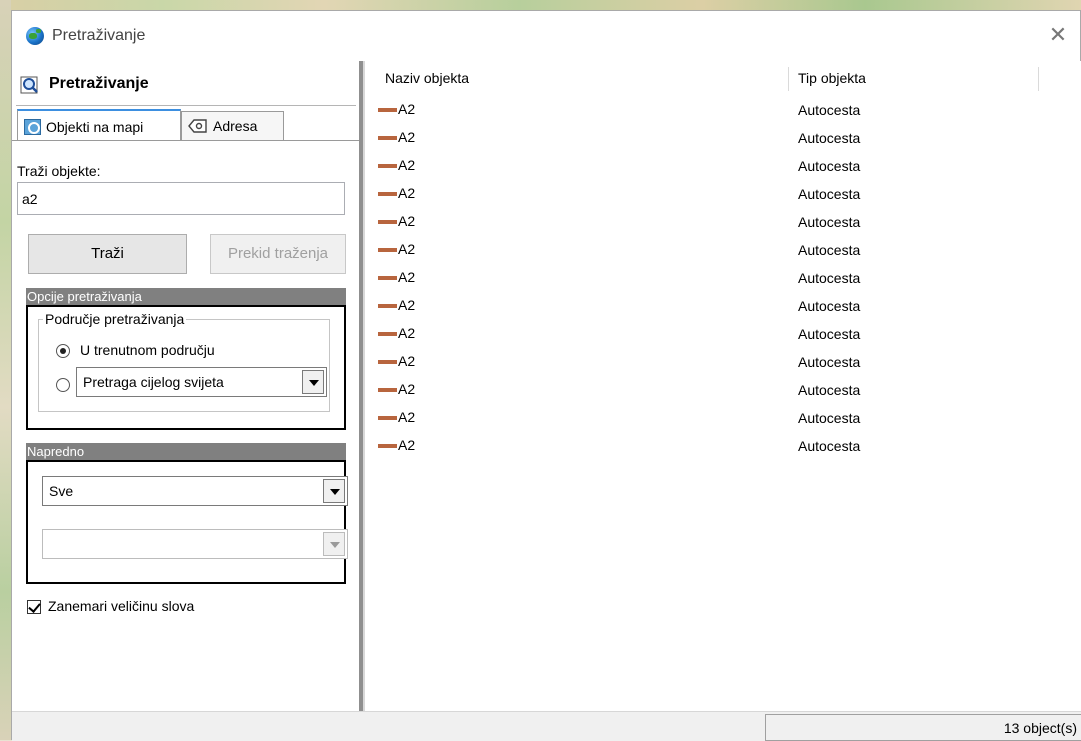 This screenshot has width=1081, height=741. What do you see at coordinates (99, 35) in the screenshot?
I see `window-title: Pretraživanje` at bounding box center [99, 35].